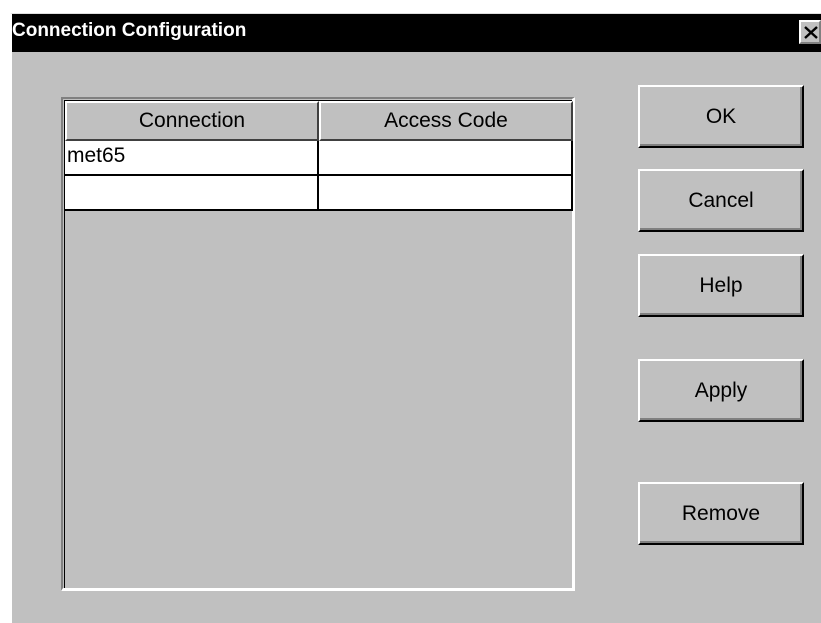 Image resolution: width=821 pixels, height=623 pixels. Describe the element at coordinates (192, 158) in the screenshot. I see `connection-cell: met65` at that location.